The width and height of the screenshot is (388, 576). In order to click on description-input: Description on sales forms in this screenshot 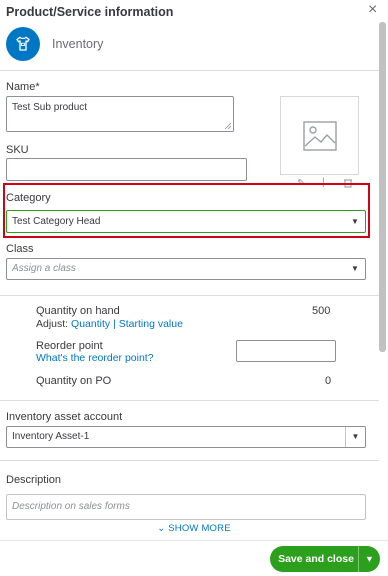, I will do `click(186, 507)`.